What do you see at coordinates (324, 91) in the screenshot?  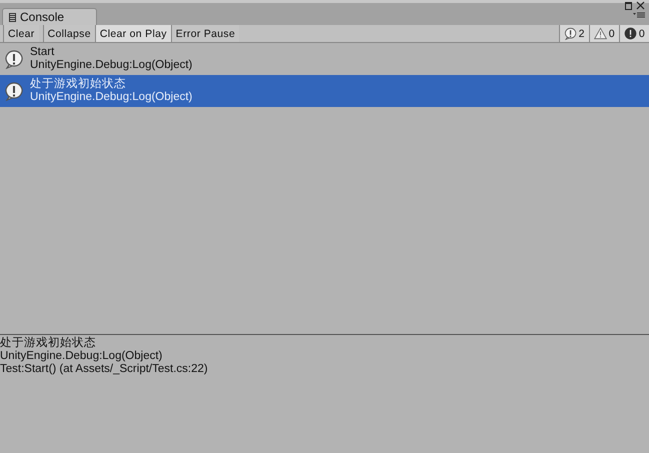 I see `log-entry: 处于游戏初始状态 UnityEngine.Debug:Log(Object)` at bounding box center [324, 91].